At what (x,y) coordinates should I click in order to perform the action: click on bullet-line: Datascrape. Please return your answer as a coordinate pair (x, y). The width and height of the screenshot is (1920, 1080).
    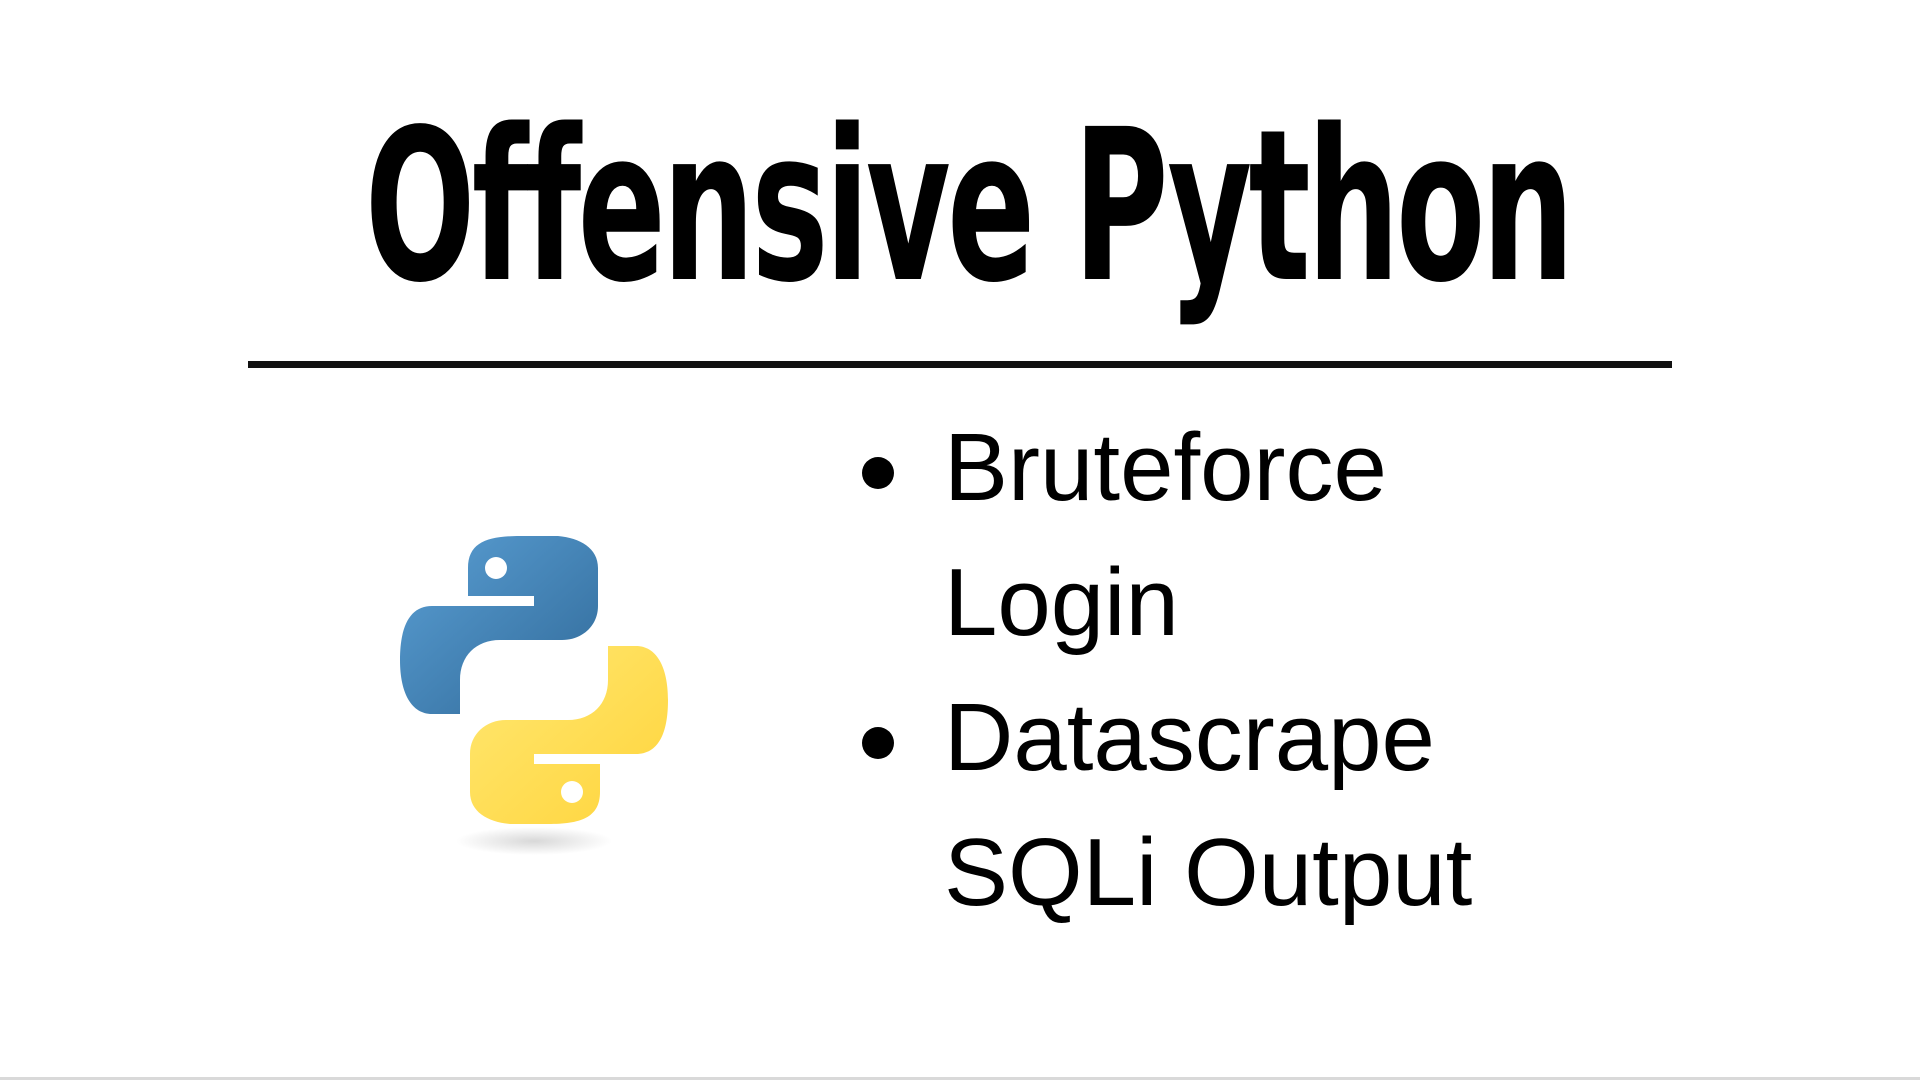
    Looking at the image, I should click on (1189, 737).